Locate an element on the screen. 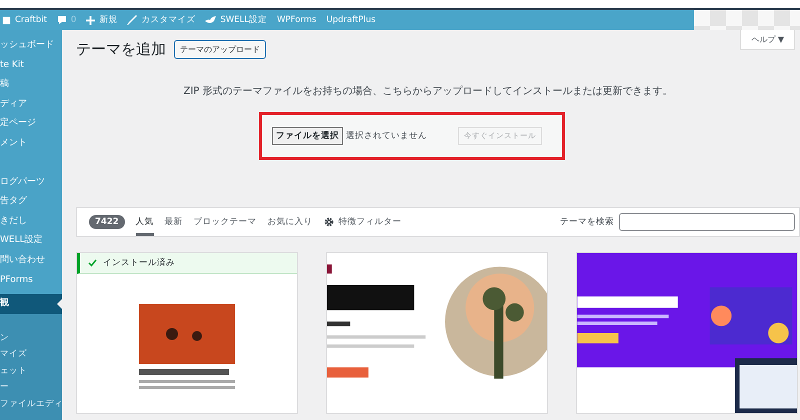  sidebar-item: te Kit is located at coordinates (31, 66).